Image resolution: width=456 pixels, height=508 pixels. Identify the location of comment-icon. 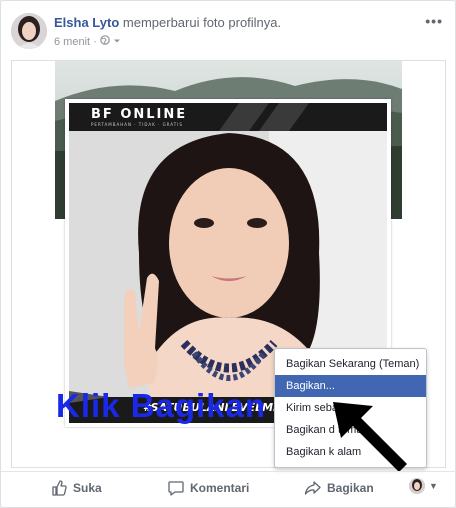
(176, 488).